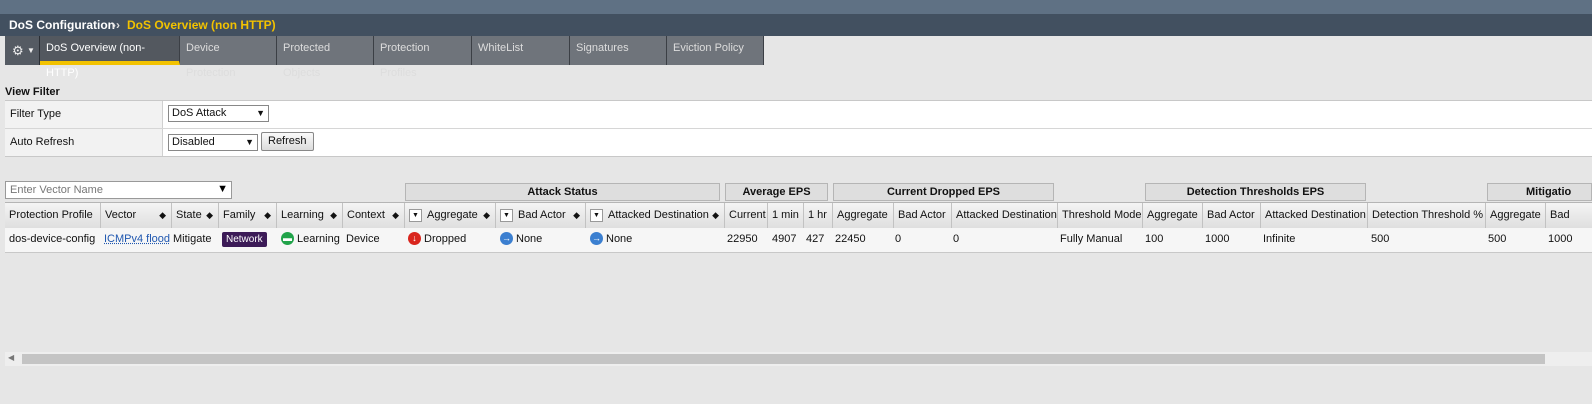 This screenshot has width=1592, height=404. Describe the element at coordinates (1560, 239) in the screenshot. I see `cell-mitigation-bad-actor: 1000` at that location.